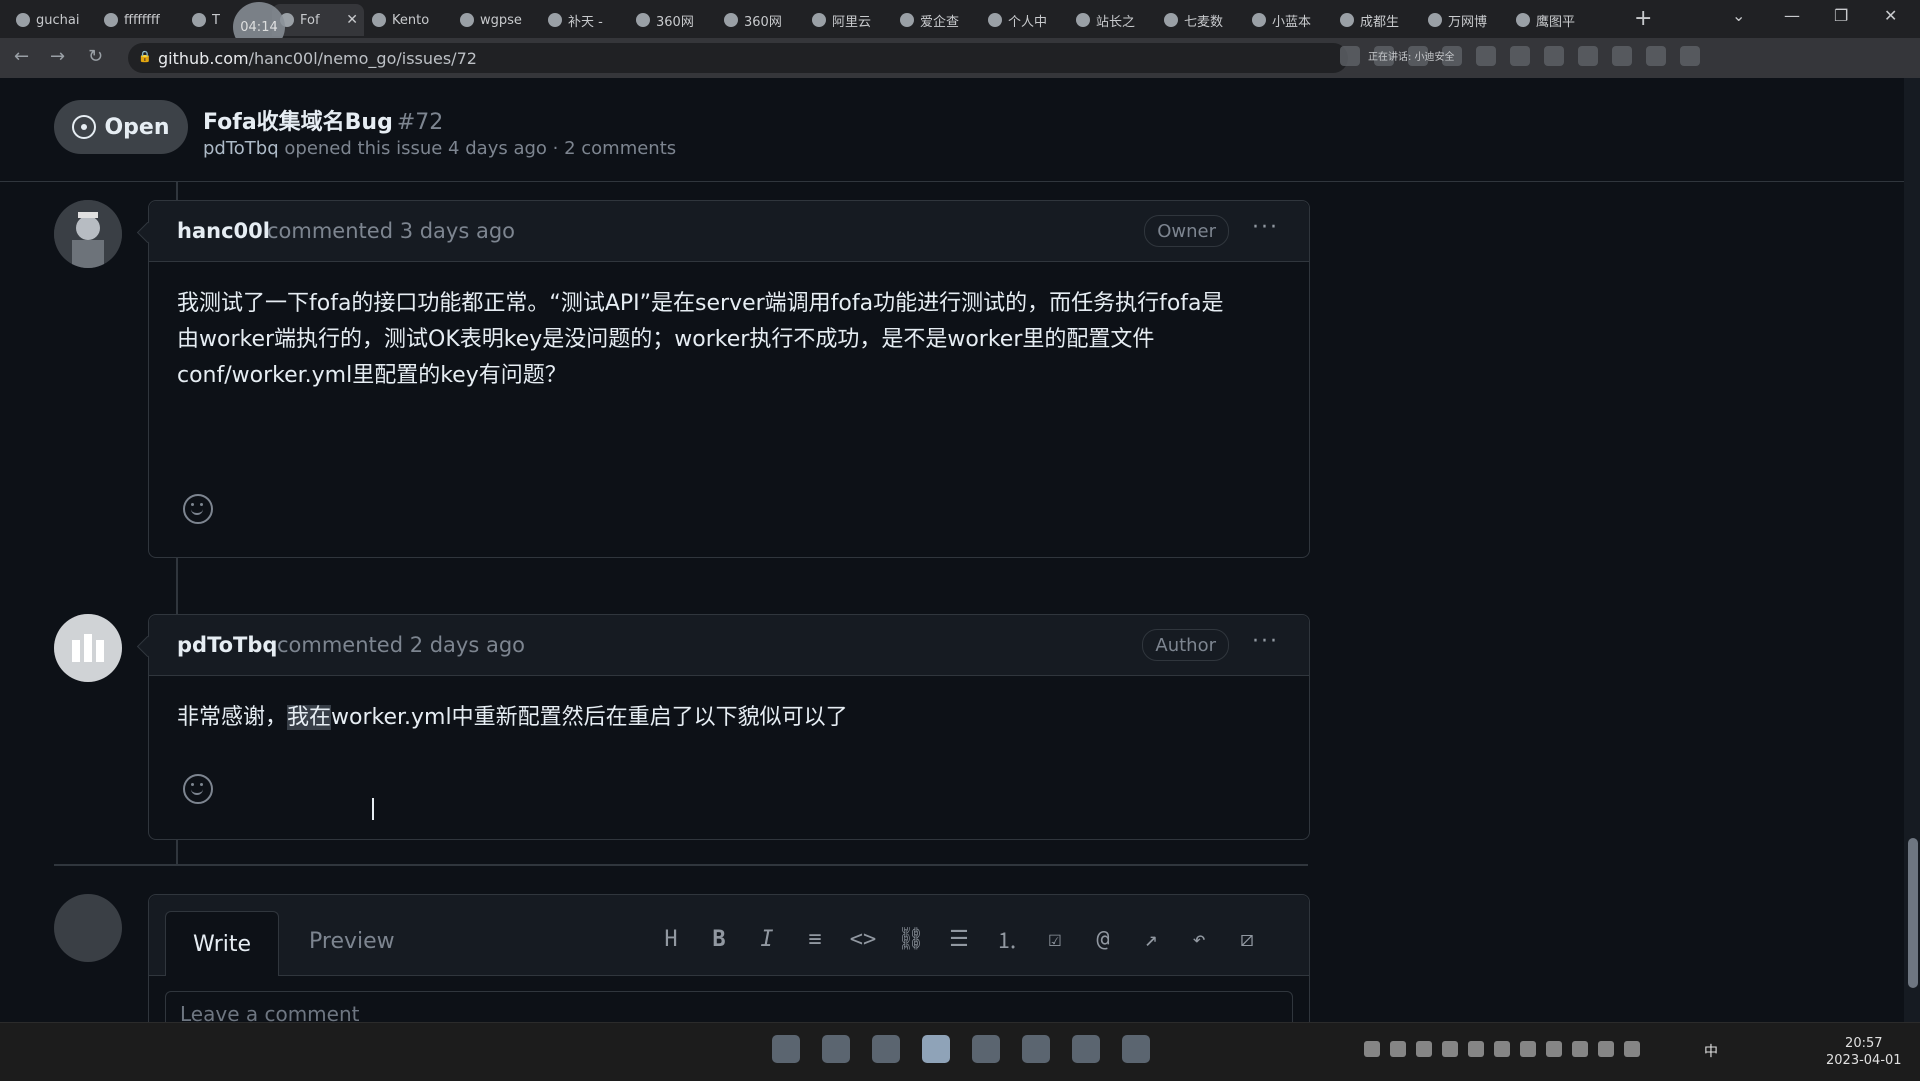  Describe the element at coordinates (1841, 15) in the screenshot. I see `restore-button: ❐` at that location.